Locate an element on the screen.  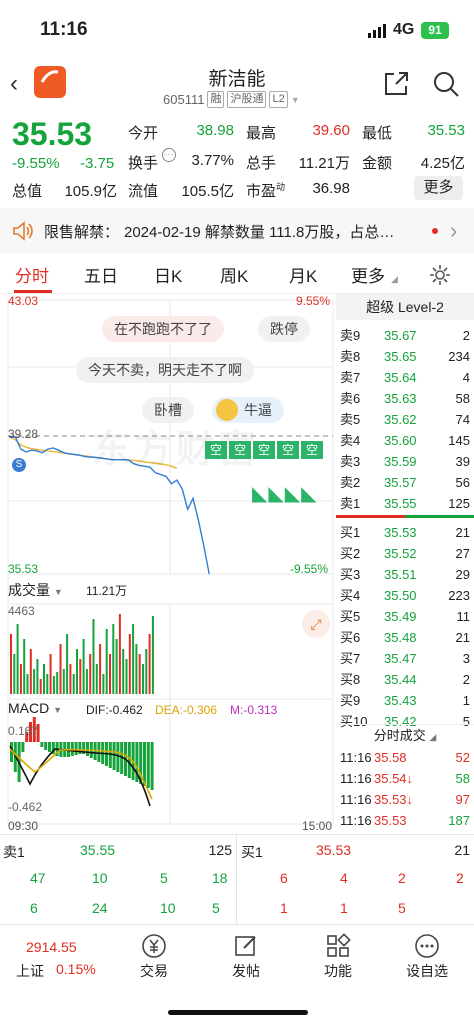
bid-row: 买5 35.49 11 is located at coordinates (405, 616).